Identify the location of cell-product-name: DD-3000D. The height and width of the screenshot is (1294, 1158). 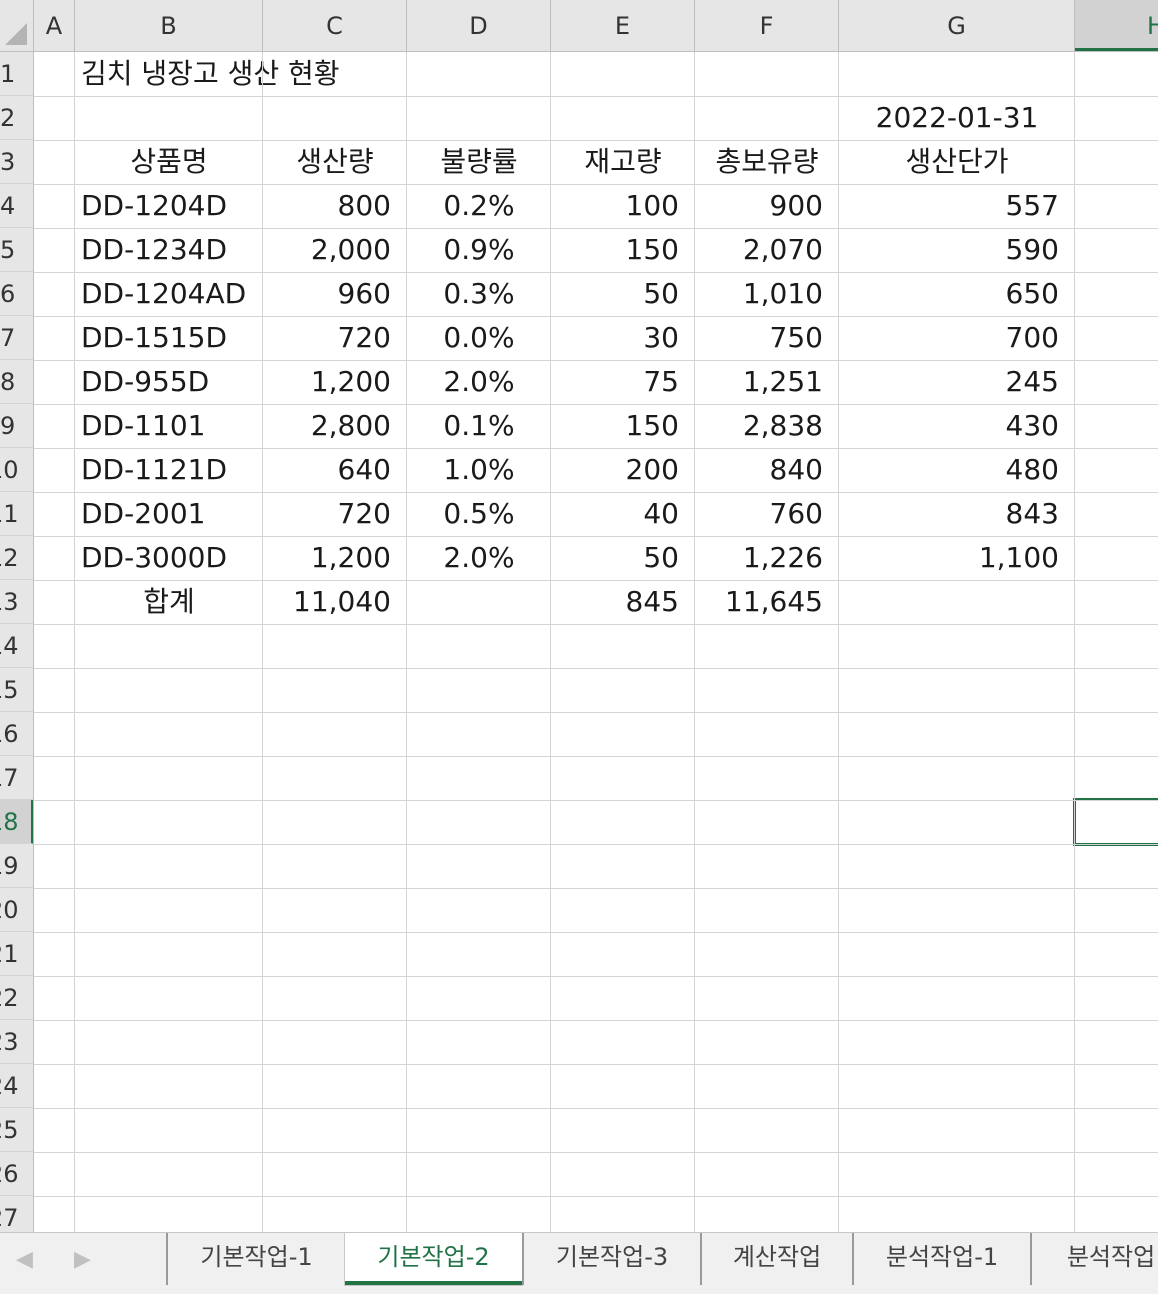
(169, 558).